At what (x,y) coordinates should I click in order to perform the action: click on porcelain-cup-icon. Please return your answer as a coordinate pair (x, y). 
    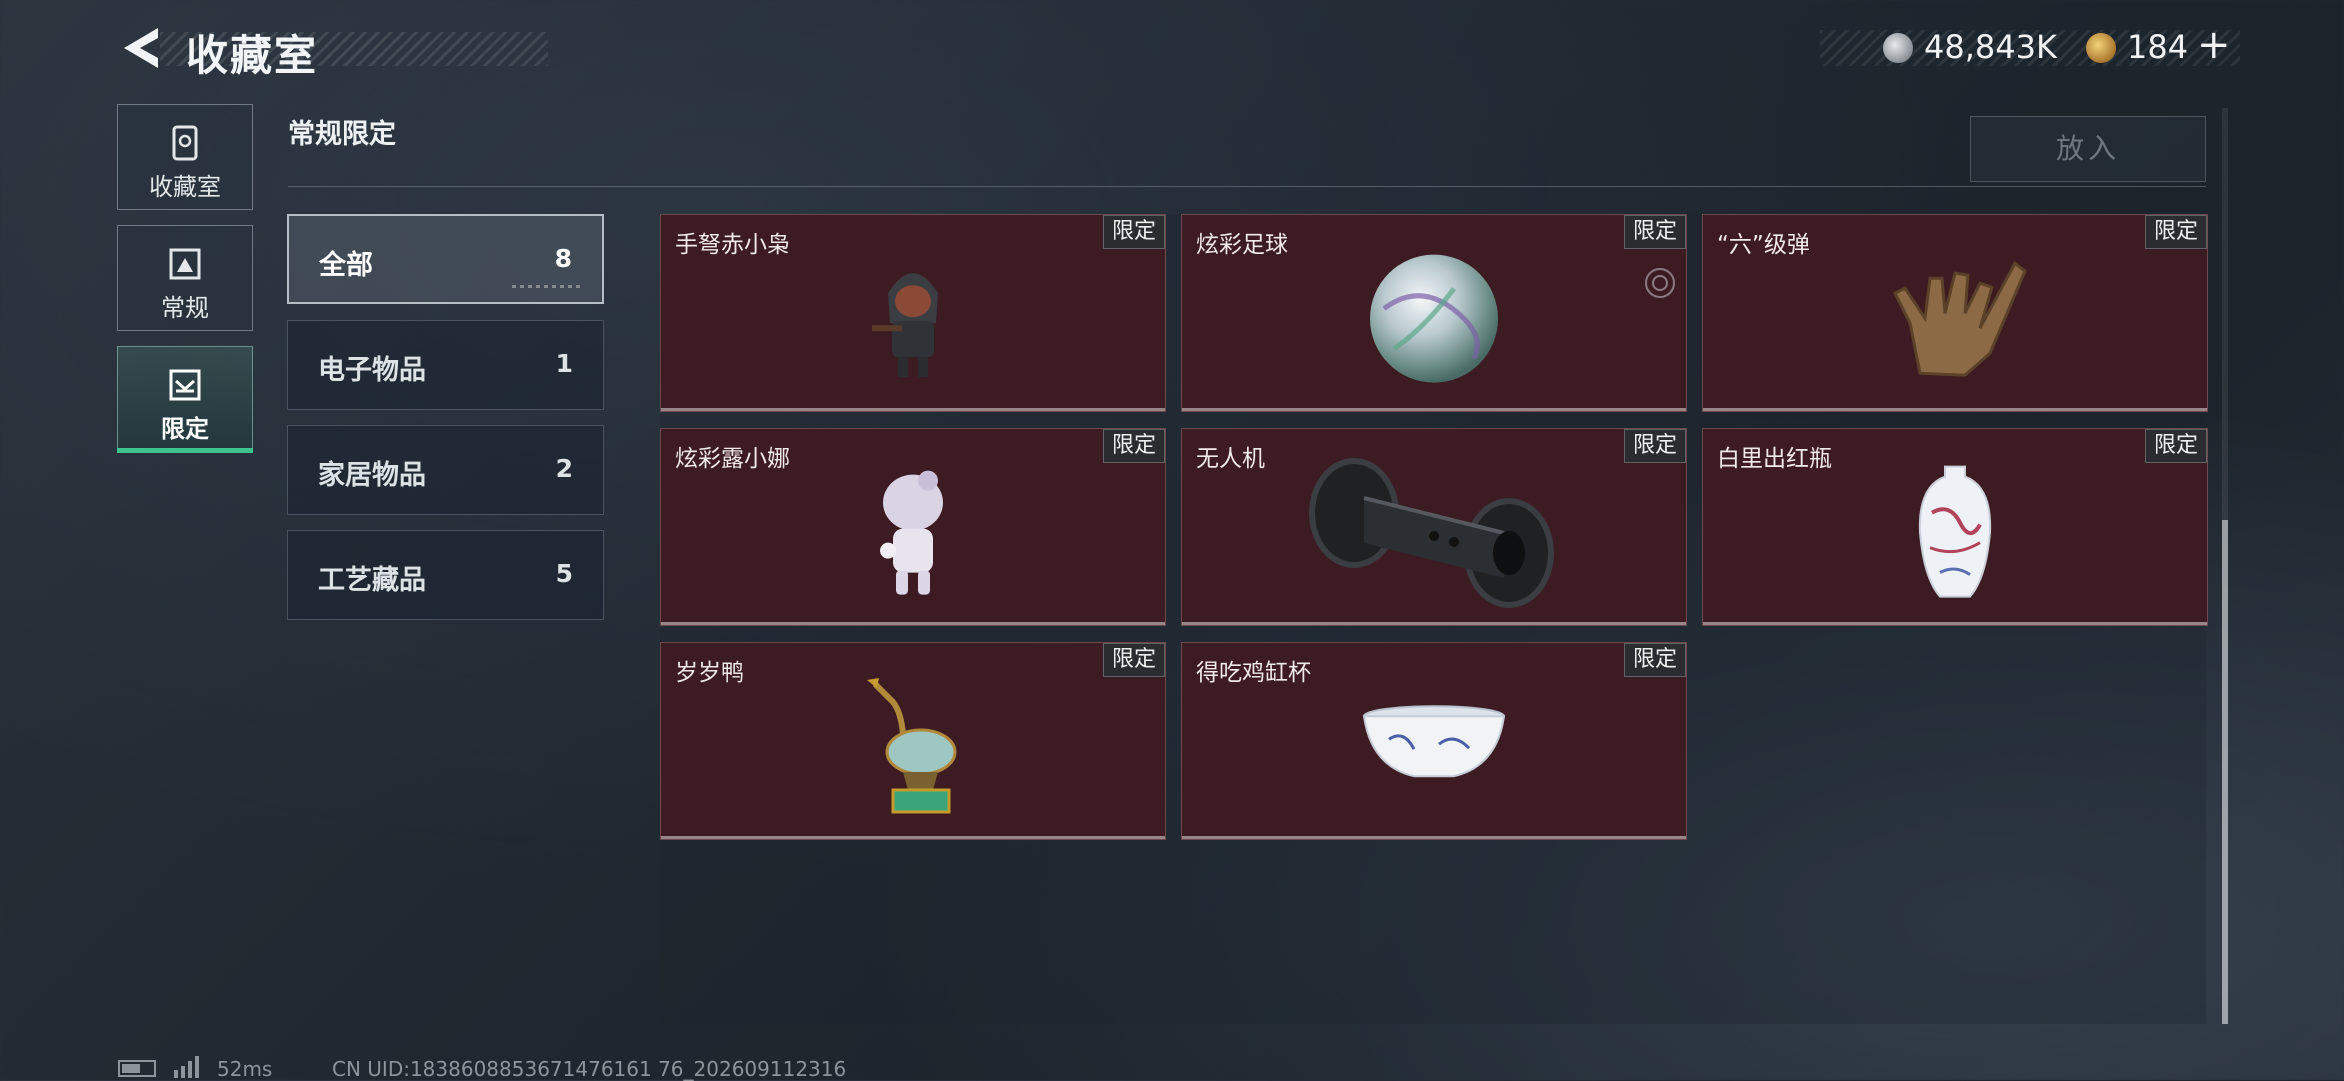
    Looking at the image, I should click on (1434, 741).